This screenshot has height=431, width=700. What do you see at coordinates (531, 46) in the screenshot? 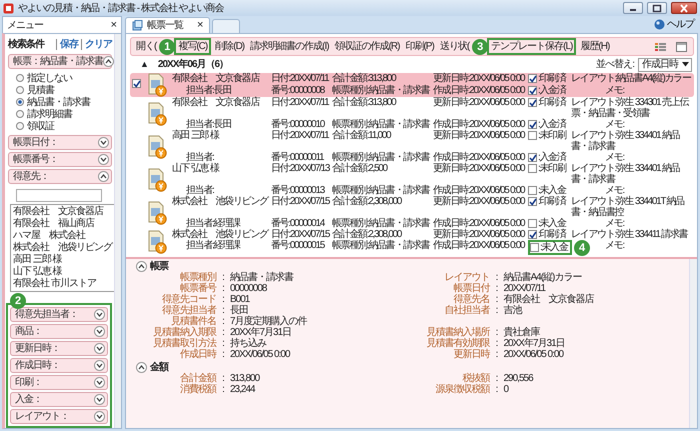
I see `toolbar-button: テンプレート保存(L)` at bounding box center [531, 46].